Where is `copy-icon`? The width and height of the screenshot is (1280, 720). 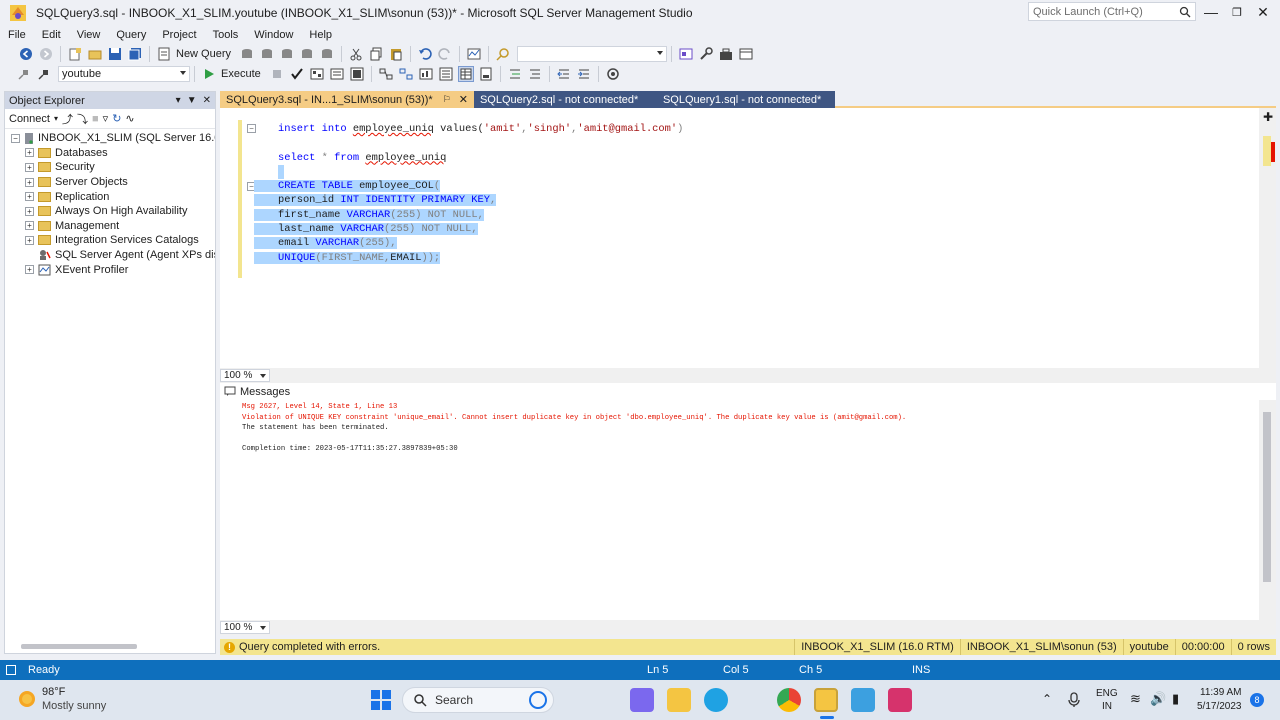
copy-icon is located at coordinates (376, 54).